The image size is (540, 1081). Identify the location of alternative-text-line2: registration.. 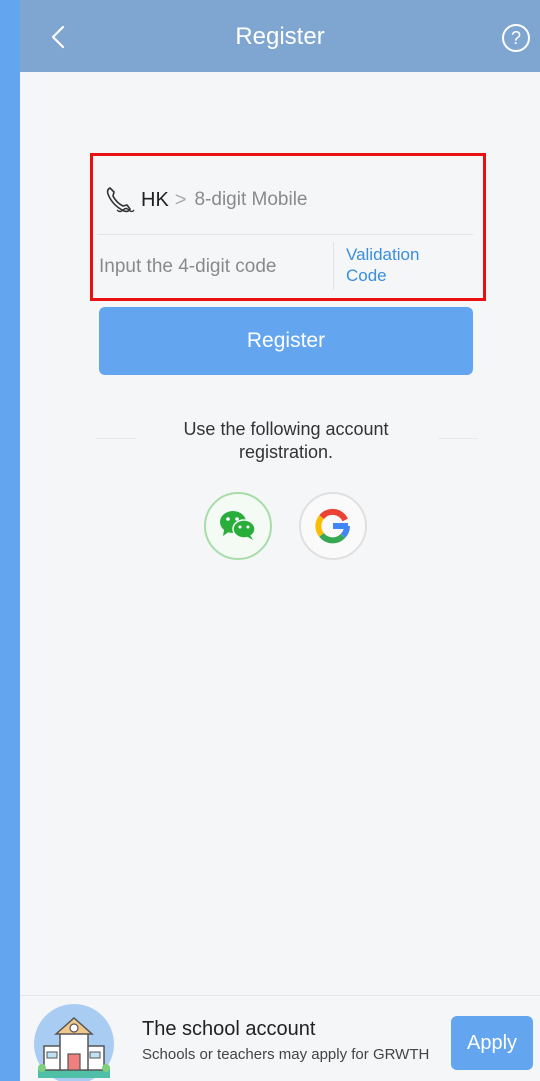
(286, 452).